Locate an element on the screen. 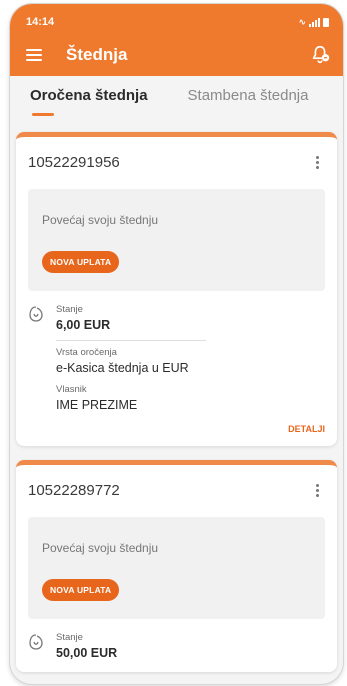 The image size is (347, 686). app-bar: Štednja is located at coordinates (176, 55).